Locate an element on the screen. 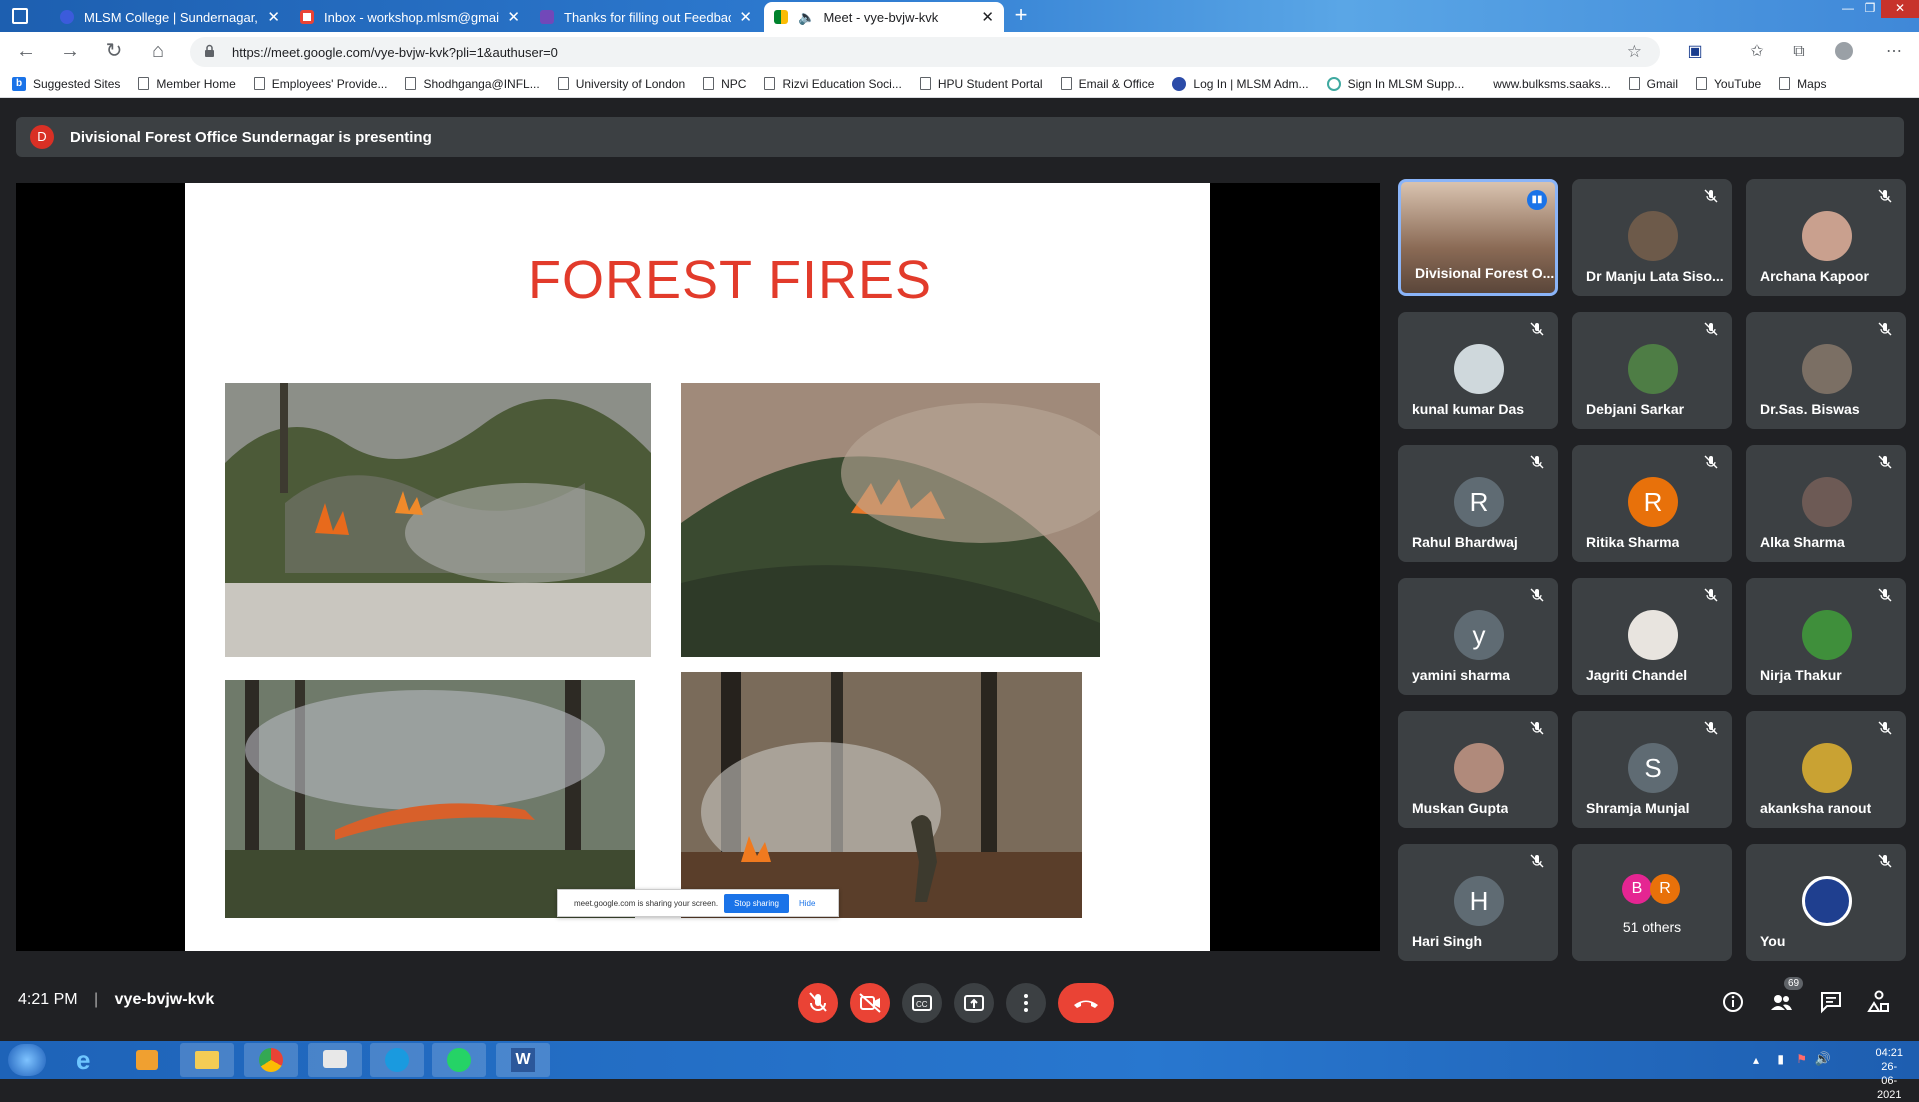 Image resolution: width=1919 pixels, height=1102 pixels. chat-icon is located at coordinates (1831, 1002).